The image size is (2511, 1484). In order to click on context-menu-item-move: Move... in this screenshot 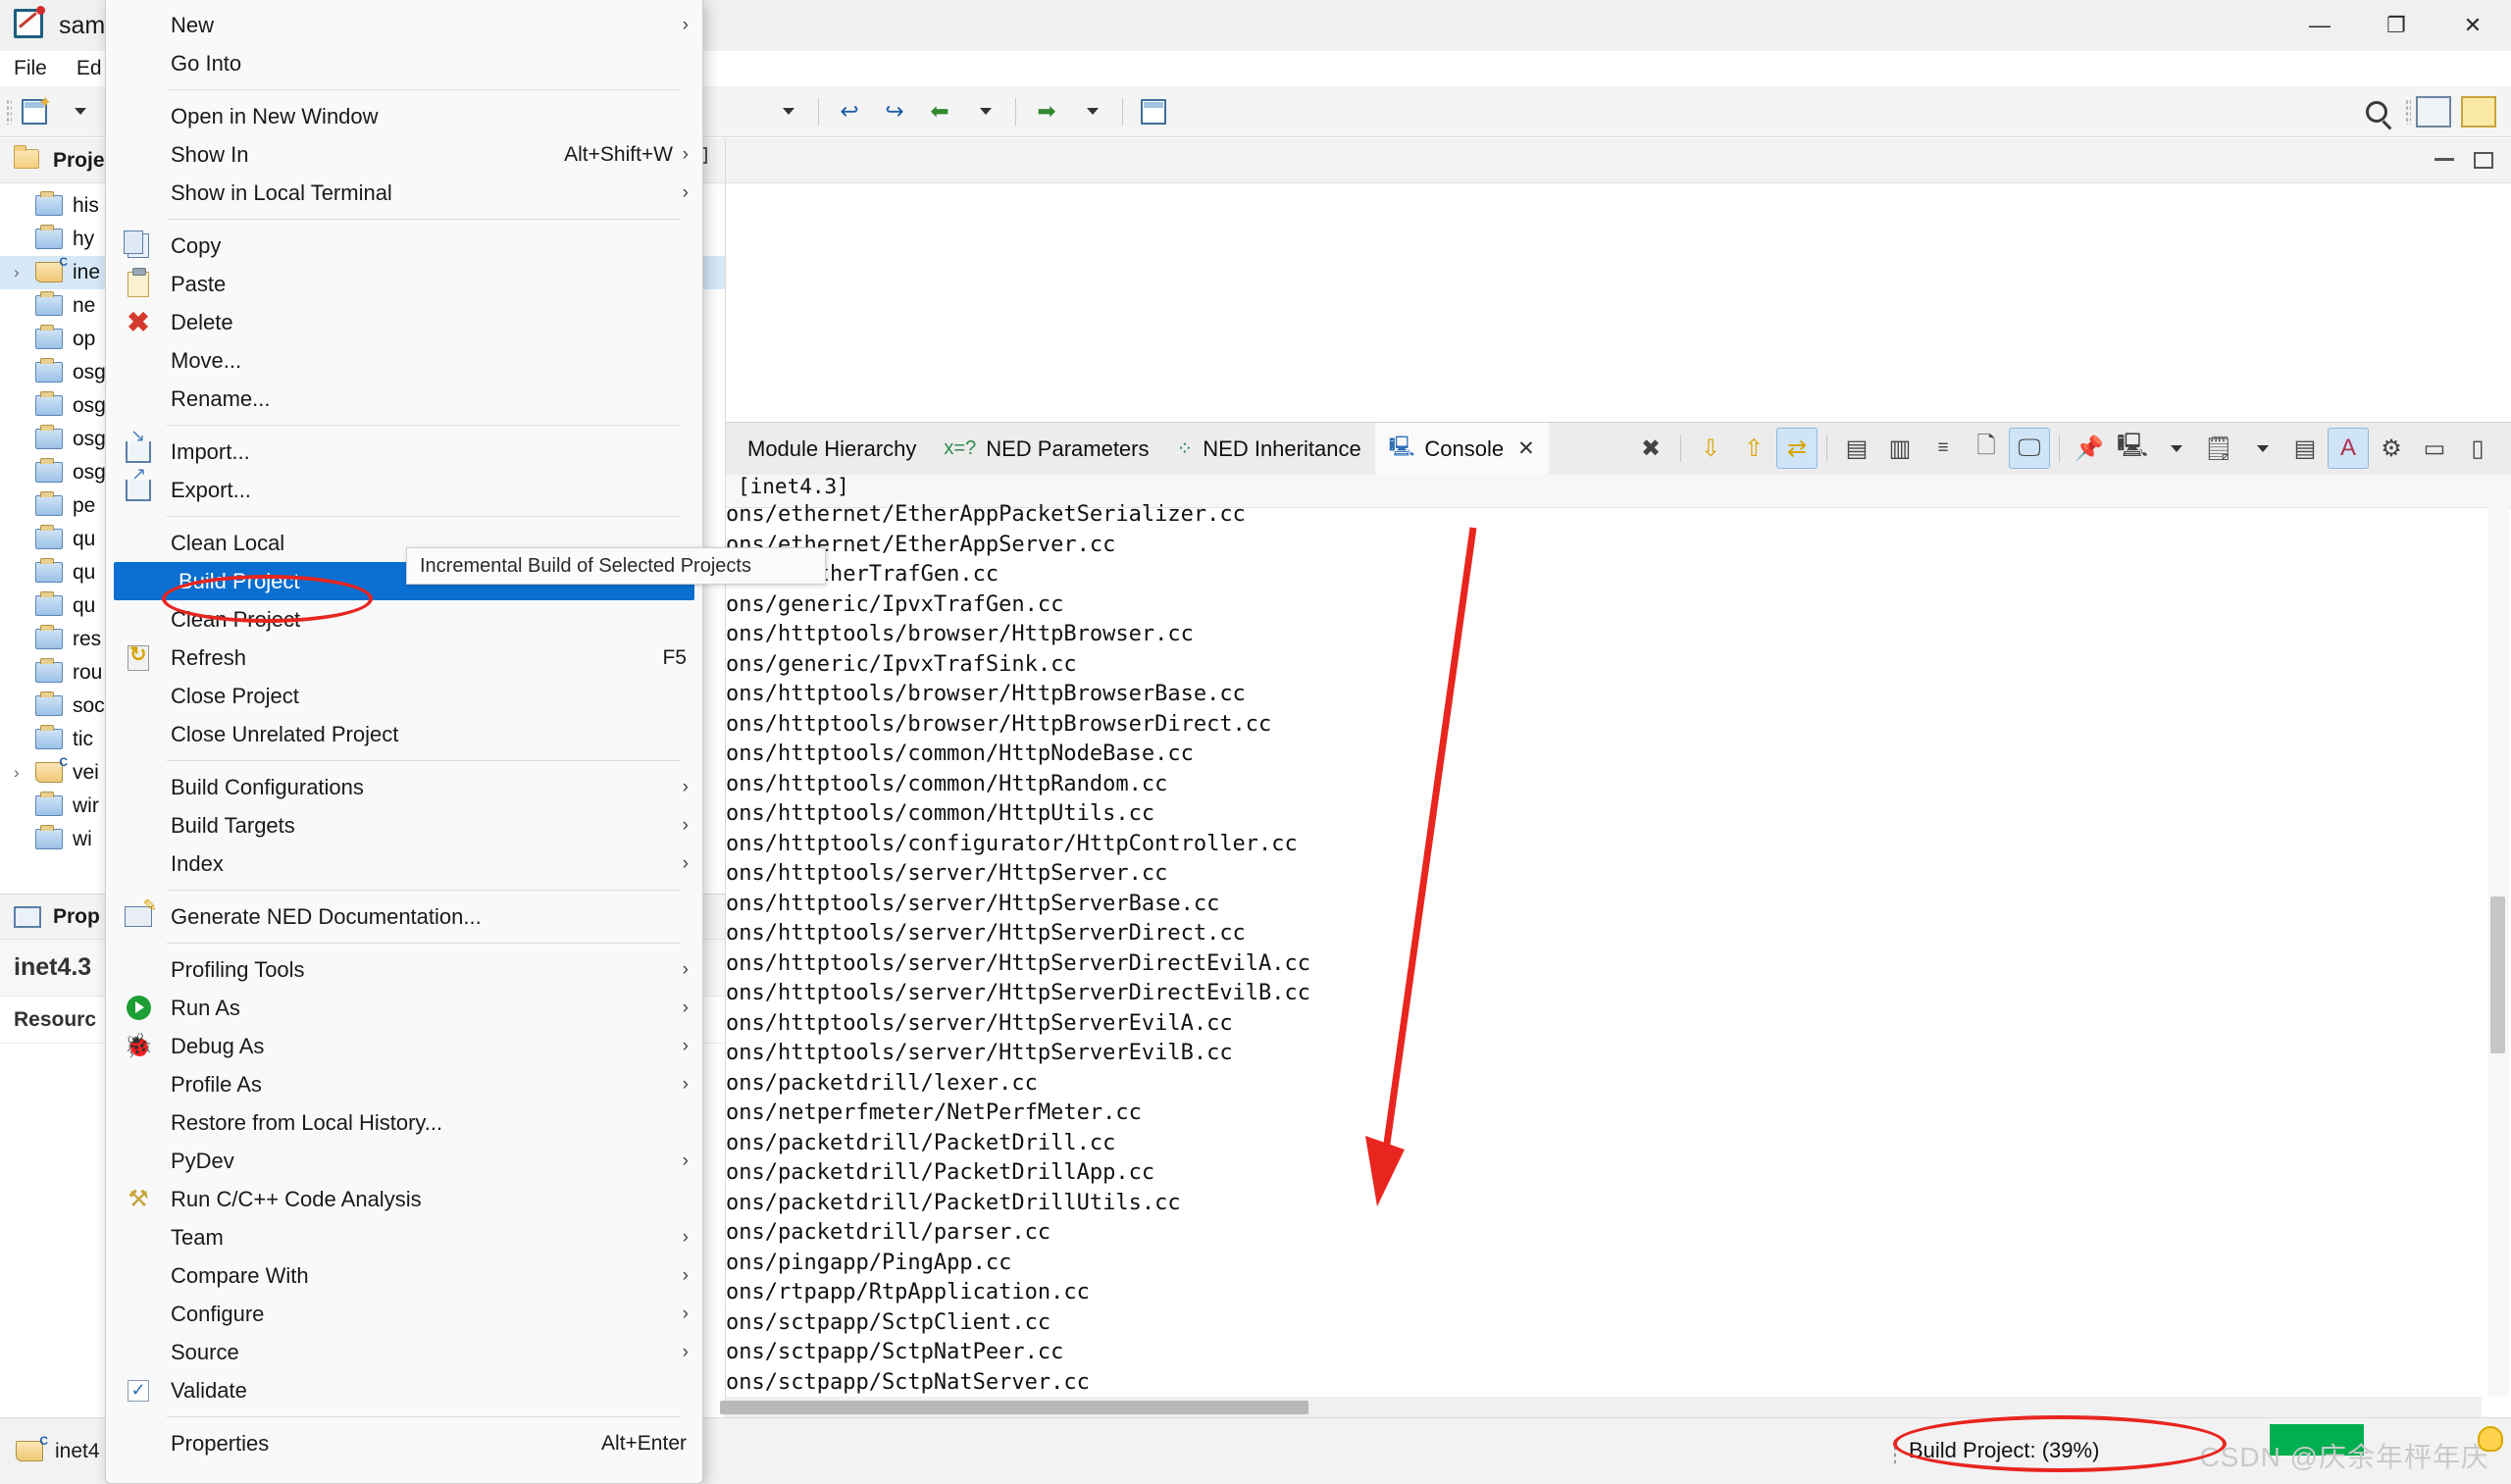, I will do `click(404, 360)`.